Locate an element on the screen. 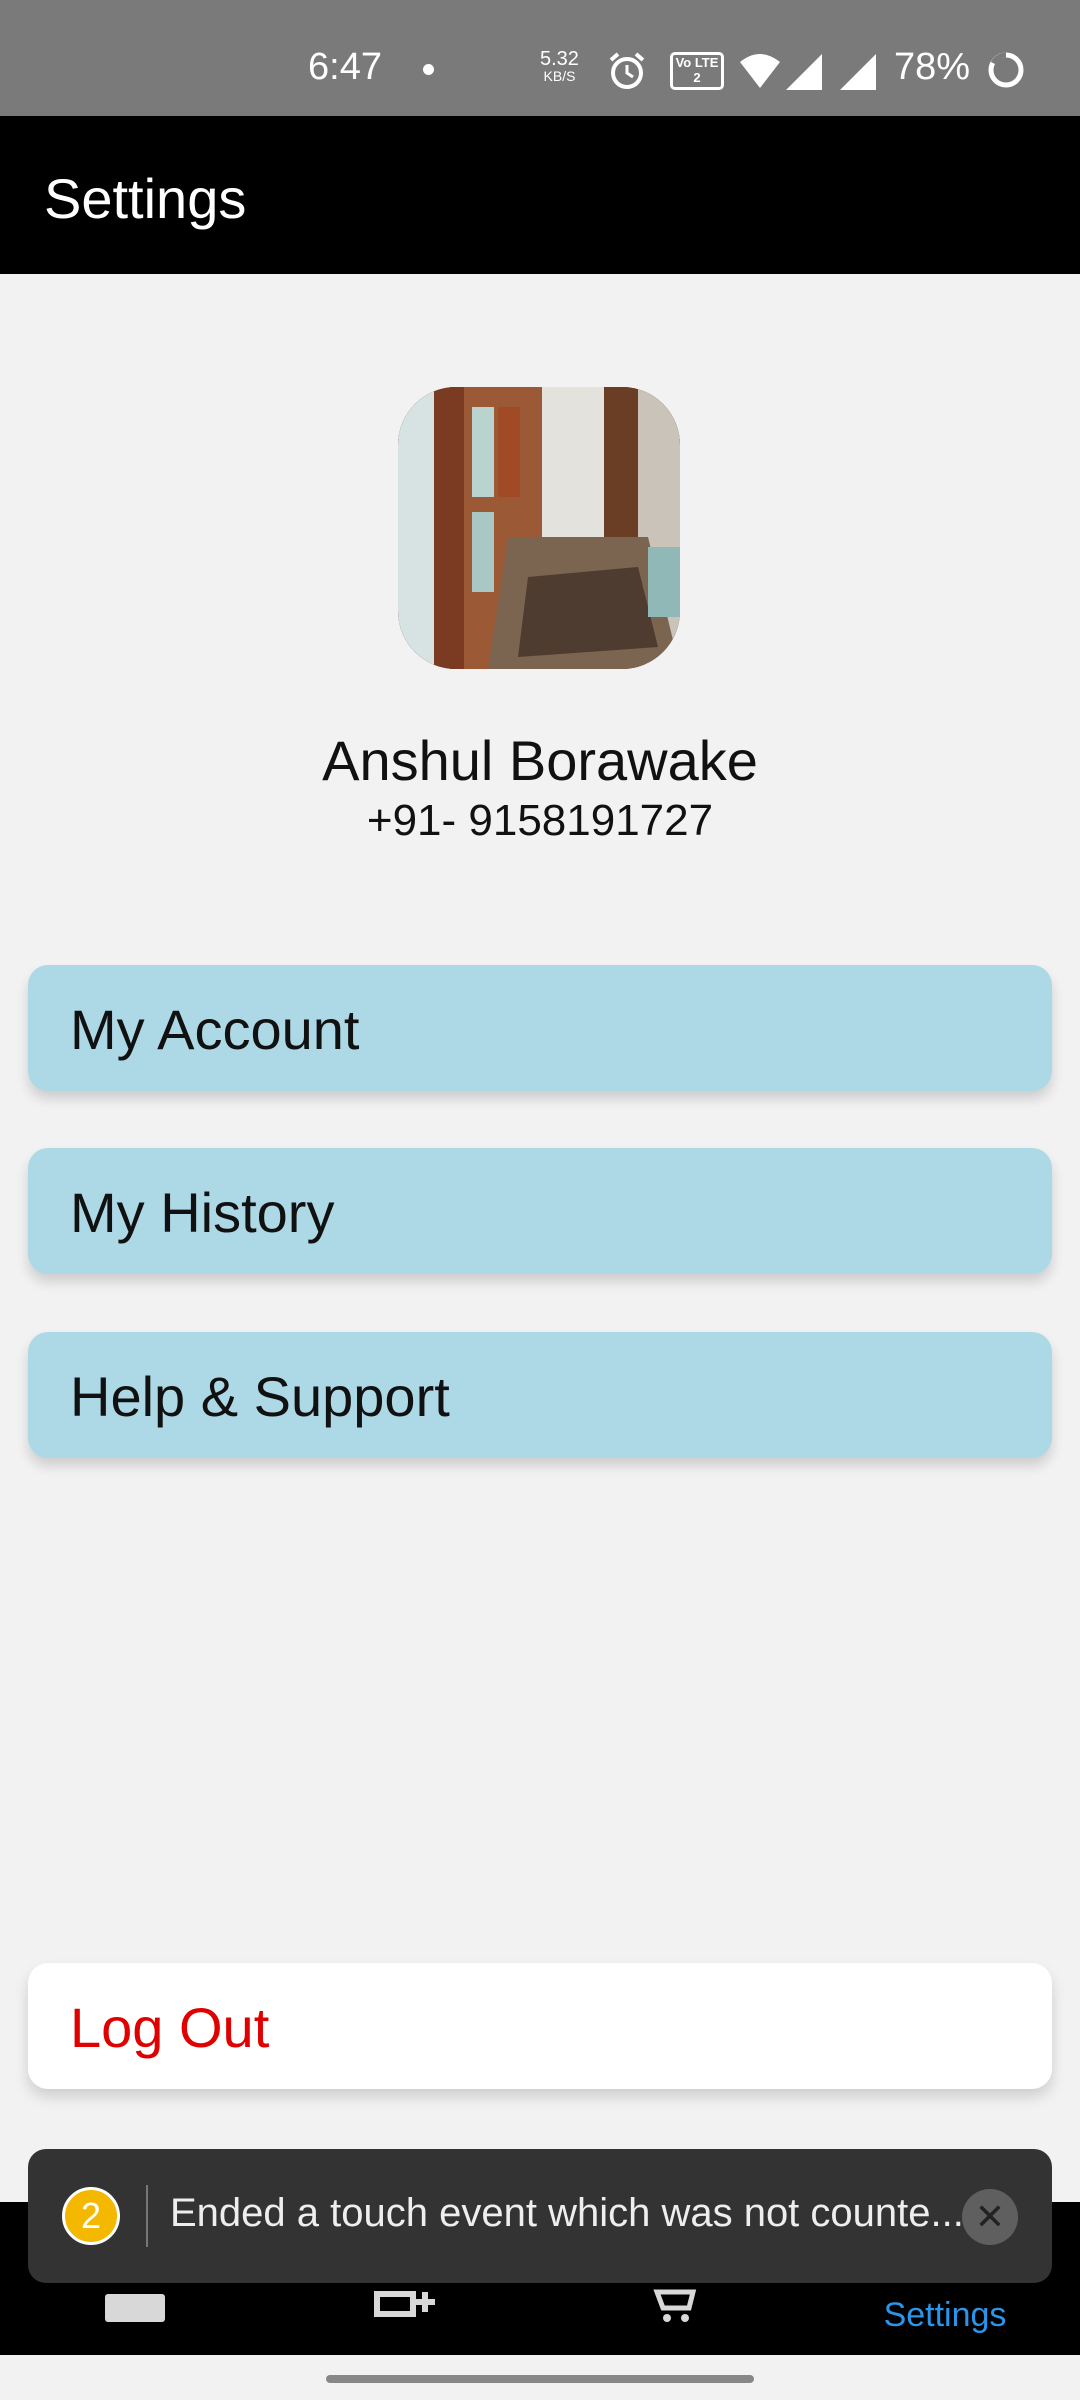 This screenshot has height=2400, width=1080. nav-label-settings: Settings is located at coordinates (945, 2315).